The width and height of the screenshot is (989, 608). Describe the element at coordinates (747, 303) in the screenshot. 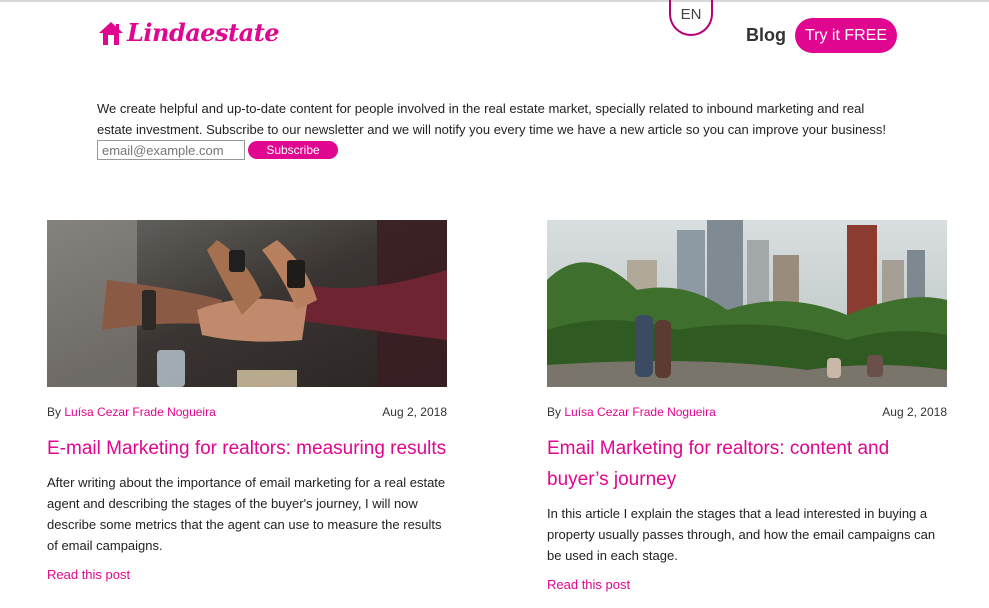

I see `post-image-city-park` at that location.